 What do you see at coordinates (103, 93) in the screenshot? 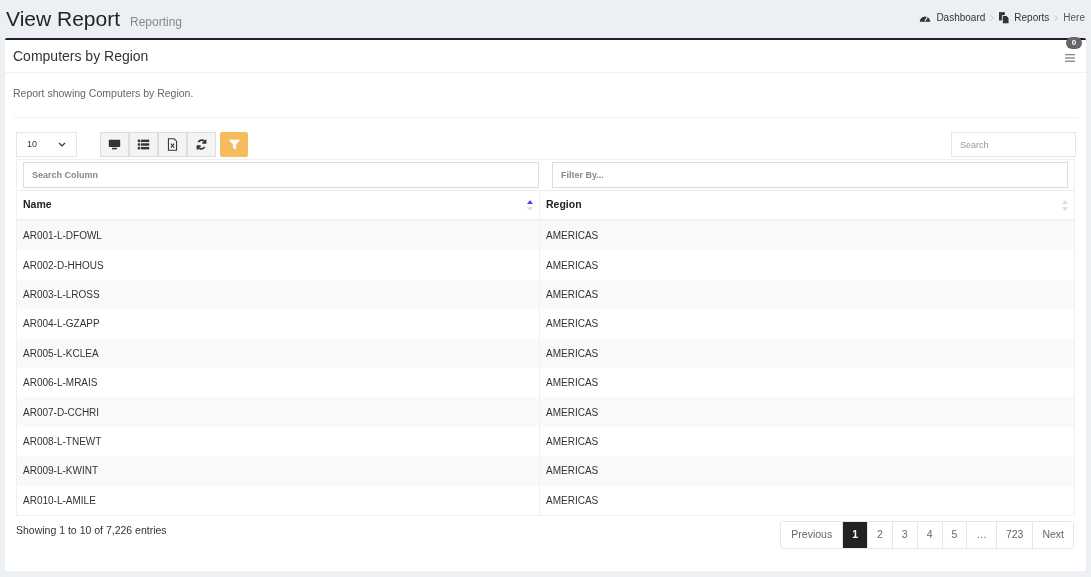
I see `report-description: Report showing Computers by Region.` at bounding box center [103, 93].